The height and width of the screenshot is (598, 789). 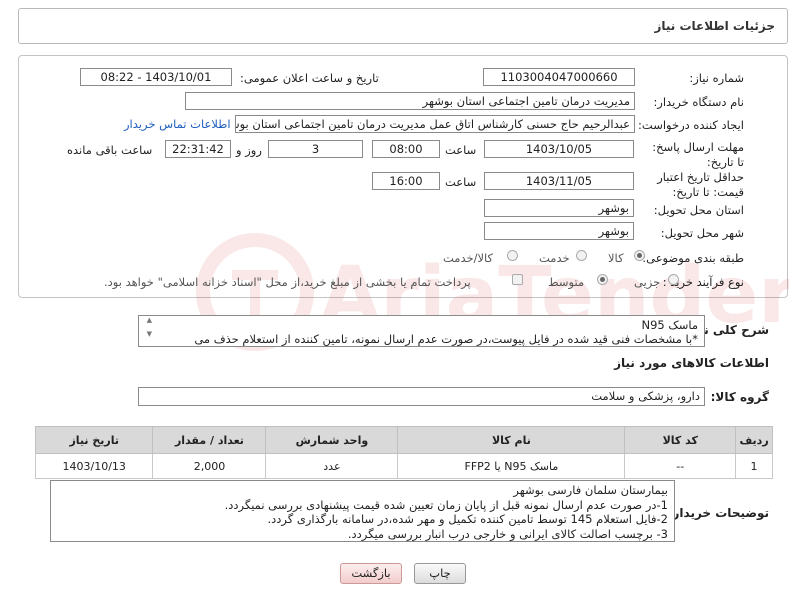 What do you see at coordinates (680, 466) in the screenshot?
I see `cell-code: --` at bounding box center [680, 466].